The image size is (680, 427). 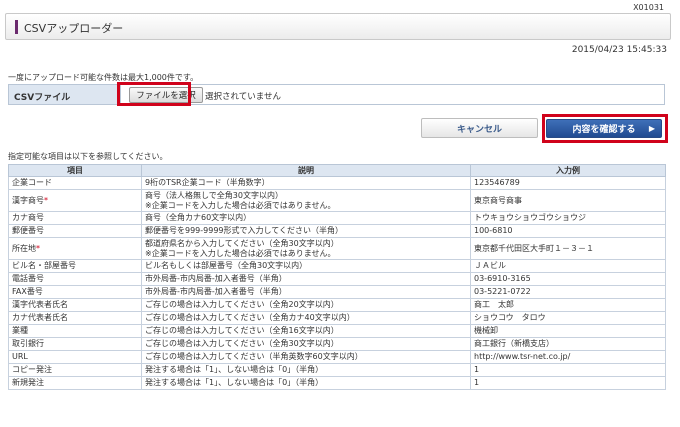 What do you see at coordinates (244, 230) in the screenshot?
I see `description-text: 郵便番号を999-9999形式で入力してください（半角）` at bounding box center [244, 230].